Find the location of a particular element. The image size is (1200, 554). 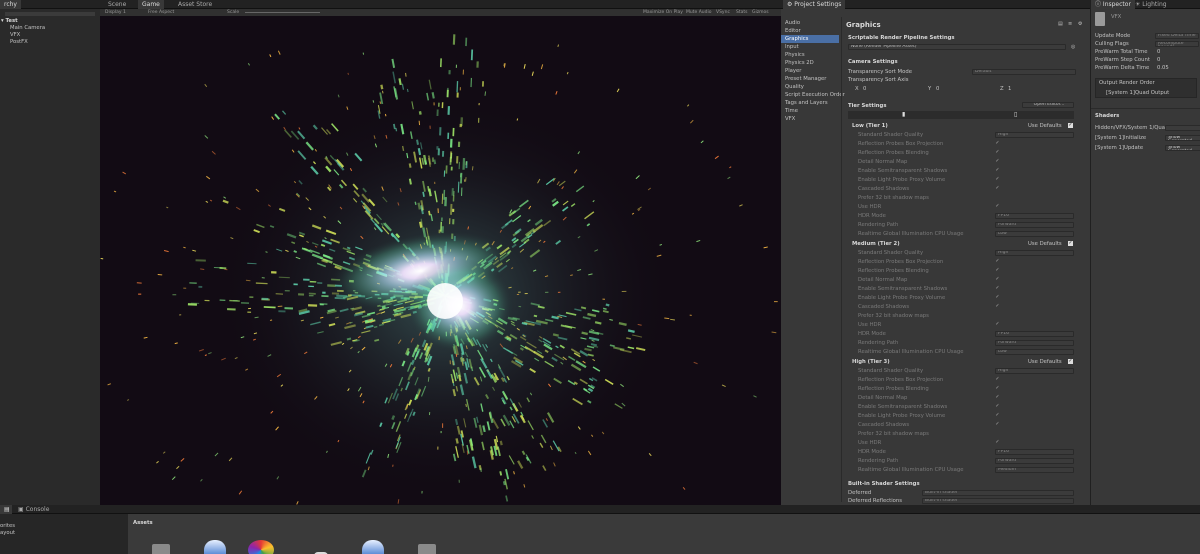

output-item: [System 1]Quad Output is located at coordinates (1137, 93).